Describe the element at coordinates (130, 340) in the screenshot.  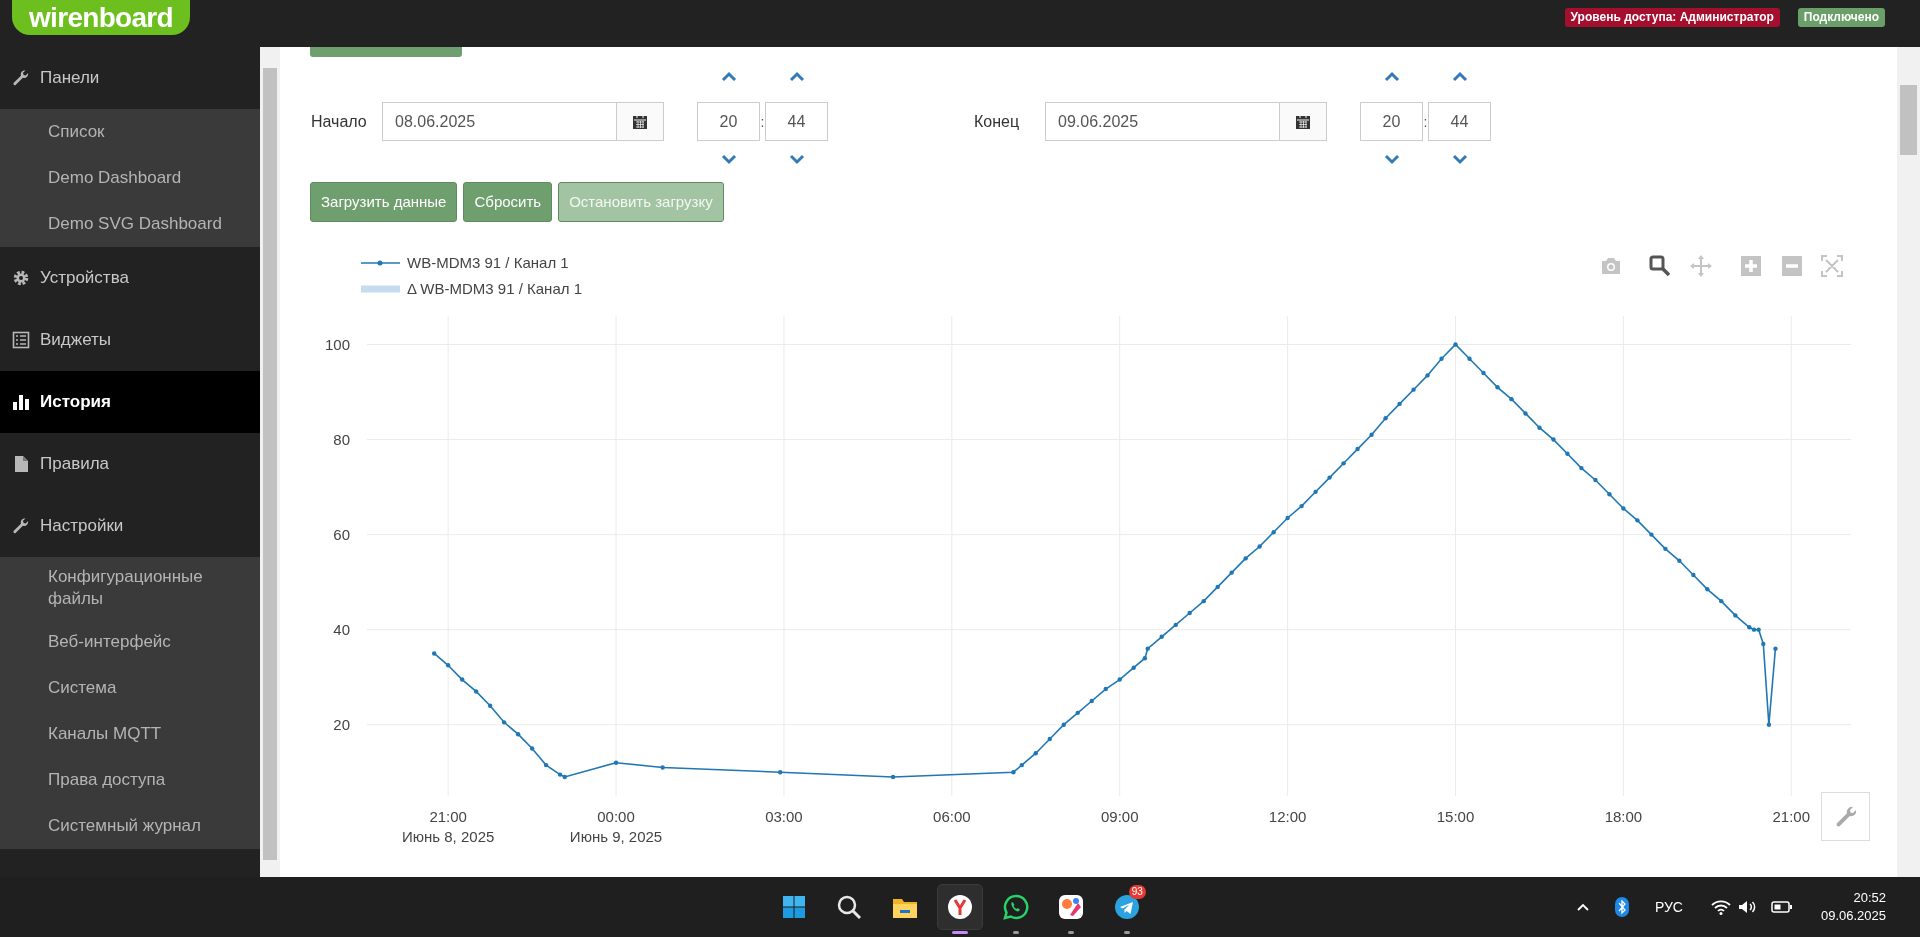
I see `sidebar-item: Виджеты` at that location.